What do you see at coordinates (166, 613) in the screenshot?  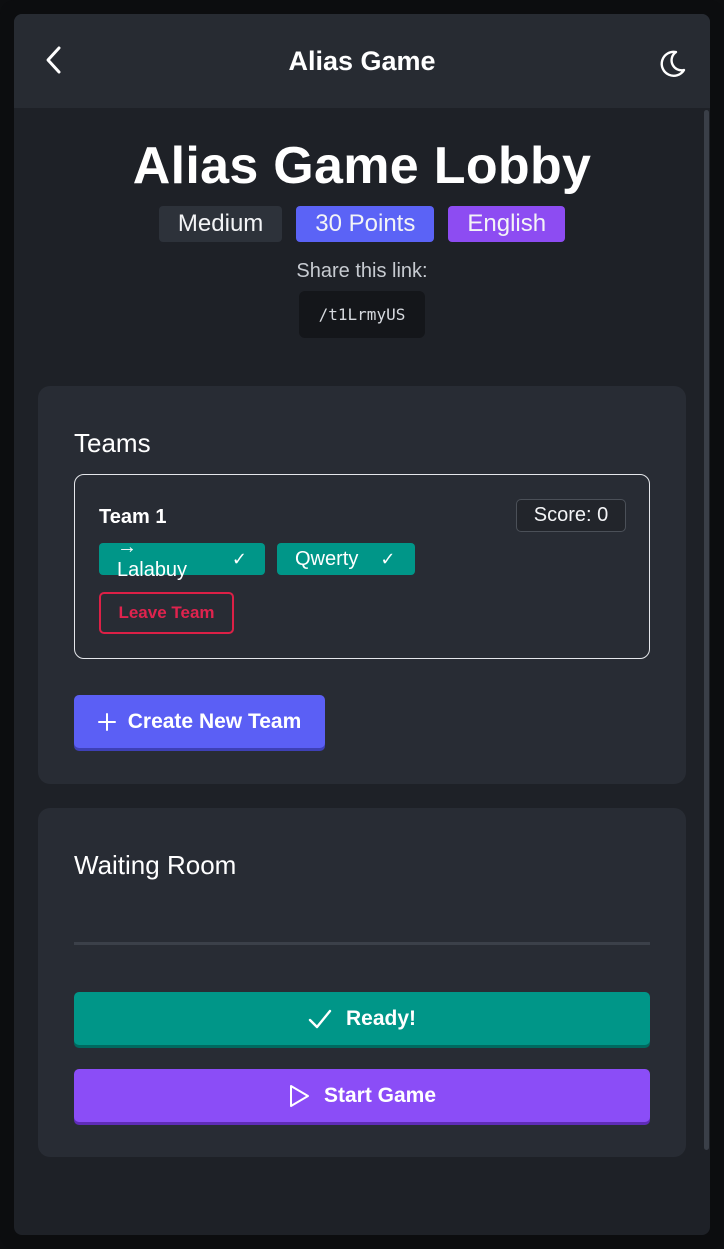 I see `leave-team-button: Leave Team` at bounding box center [166, 613].